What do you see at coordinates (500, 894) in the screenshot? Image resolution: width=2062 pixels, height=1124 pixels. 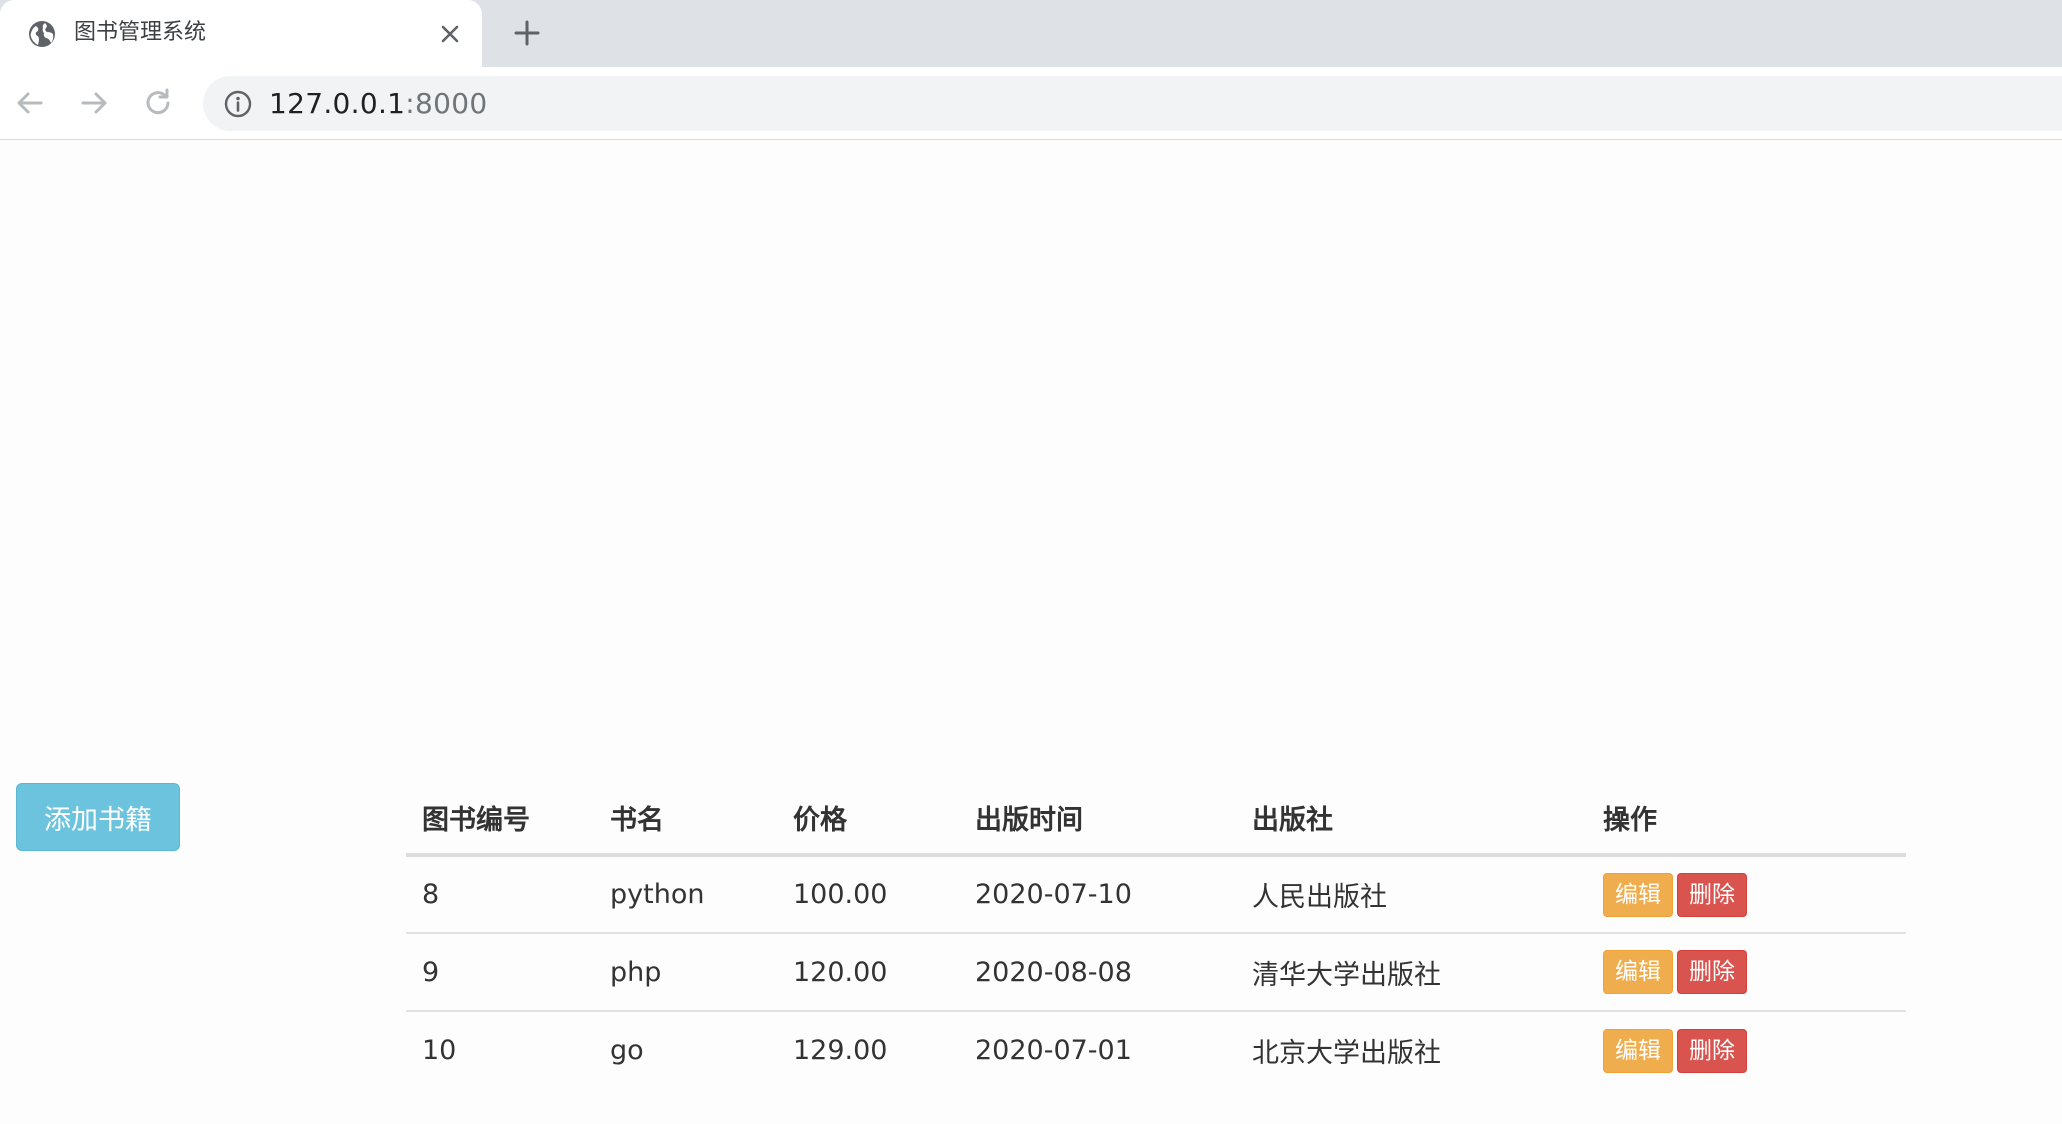 I see `cell-id: 8` at bounding box center [500, 894].